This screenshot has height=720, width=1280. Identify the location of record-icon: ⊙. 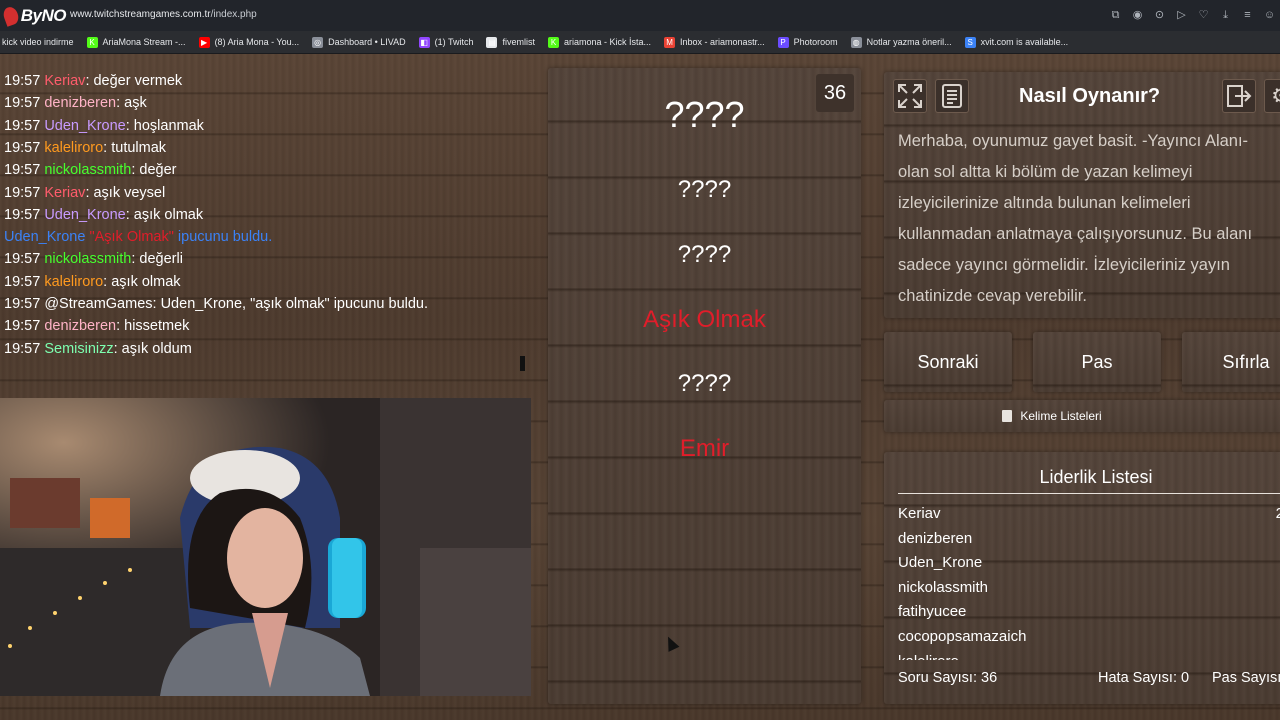
(1159, 15).